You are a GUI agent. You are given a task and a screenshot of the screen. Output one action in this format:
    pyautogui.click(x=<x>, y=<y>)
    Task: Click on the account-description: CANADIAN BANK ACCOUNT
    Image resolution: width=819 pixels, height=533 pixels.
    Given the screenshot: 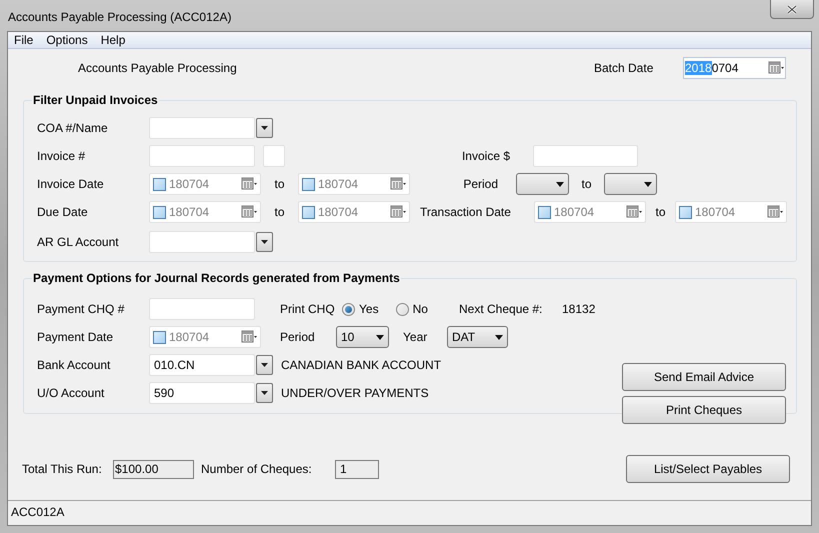 What is the action you would take?
    pyautogui.click(x=361, y=365)
    